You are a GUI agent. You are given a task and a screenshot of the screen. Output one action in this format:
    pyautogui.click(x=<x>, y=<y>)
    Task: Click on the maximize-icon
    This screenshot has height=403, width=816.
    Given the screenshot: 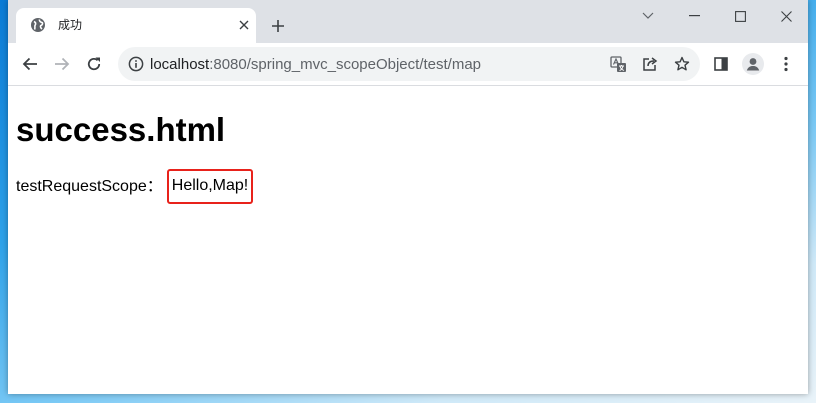 What is the action you would take?
    pyautogui.click(x=740, y=16)
    